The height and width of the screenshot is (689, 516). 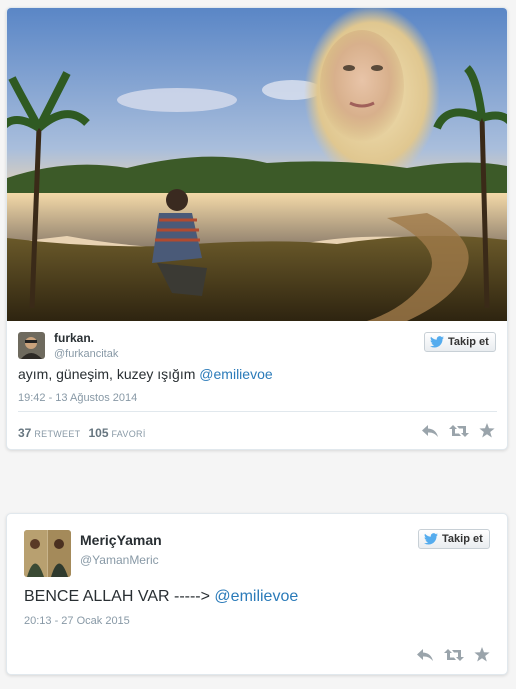 I want to click on tweet-body: ayım, güneşim, kuzey ışığım, so click(x=107, y=374).